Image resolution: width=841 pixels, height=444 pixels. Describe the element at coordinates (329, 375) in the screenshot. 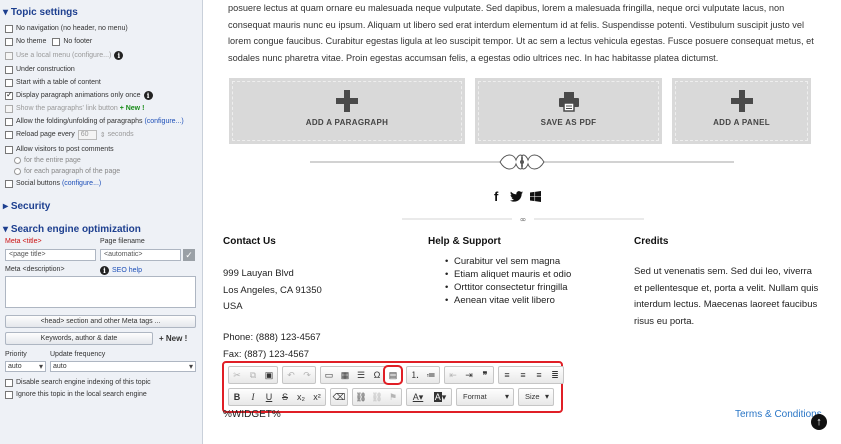

I see `image-icon: ▭` at that location.